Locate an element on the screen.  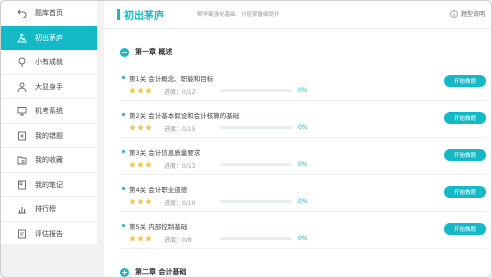
sidebar-item-label: 我的笔记 is located at coordinates (49, 184).